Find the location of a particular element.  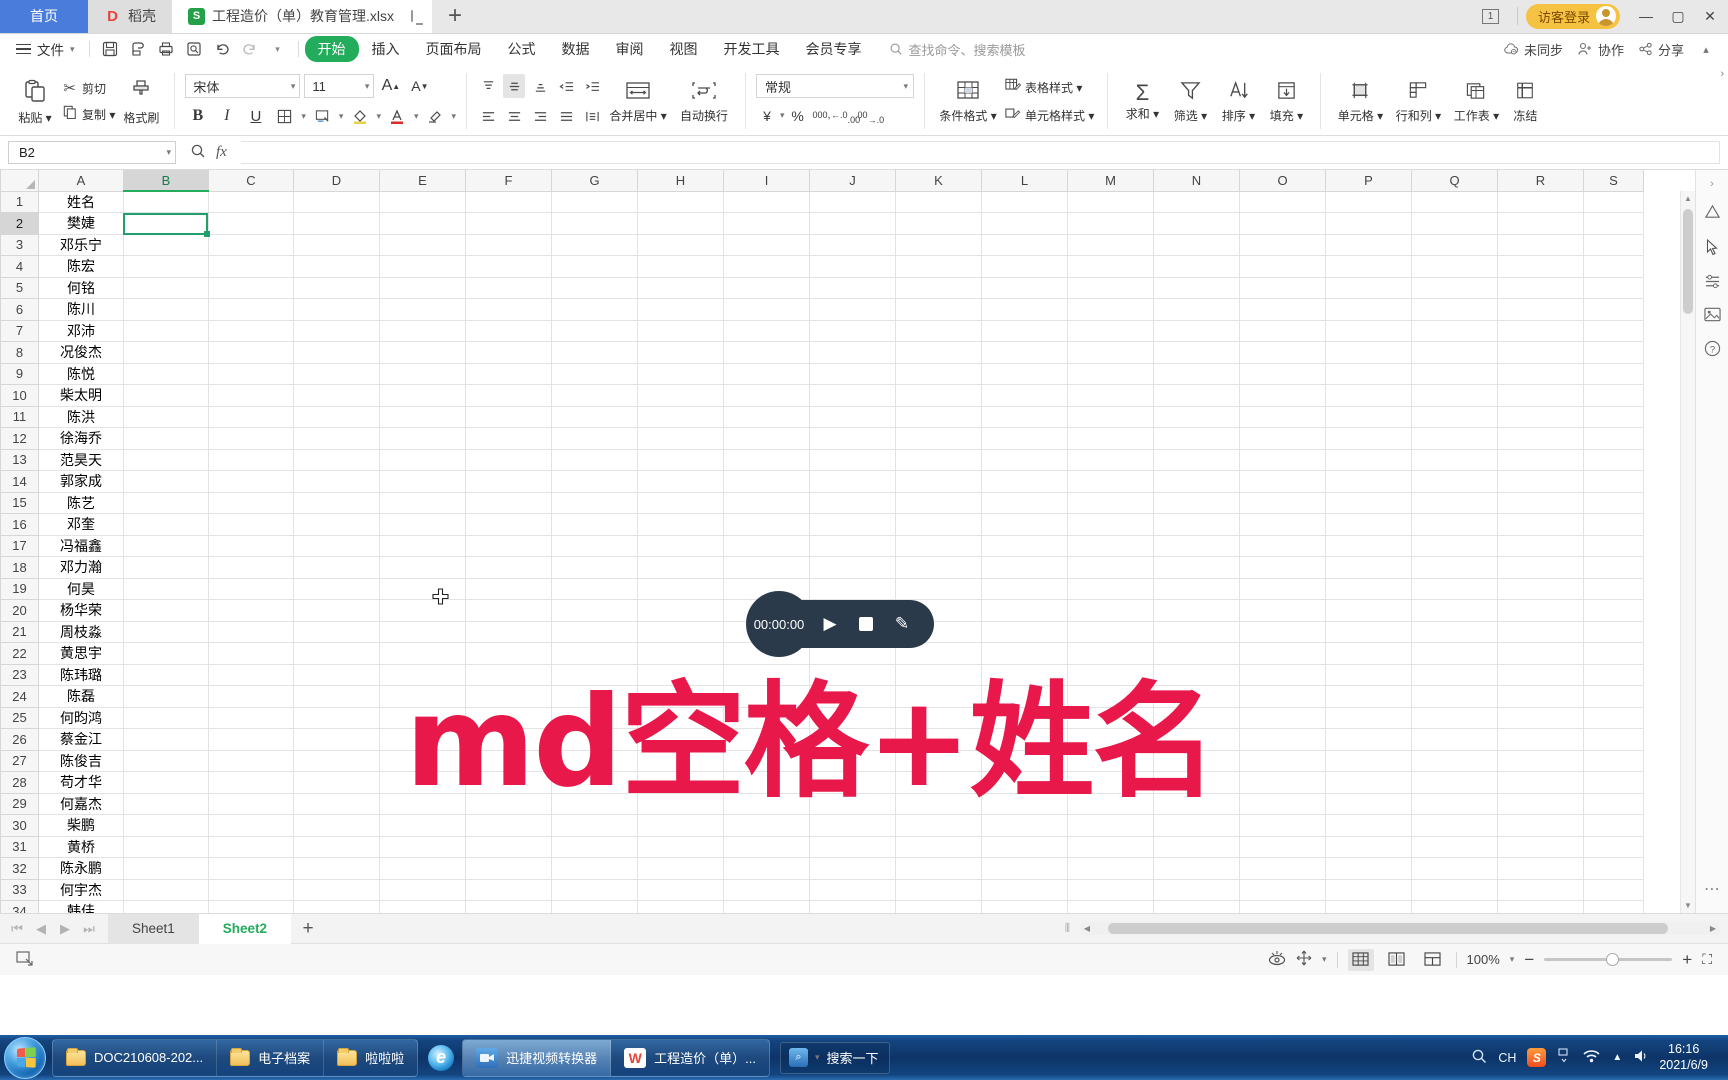

sort-button: 排序 ▾ is located at coordinates (1238, 101).